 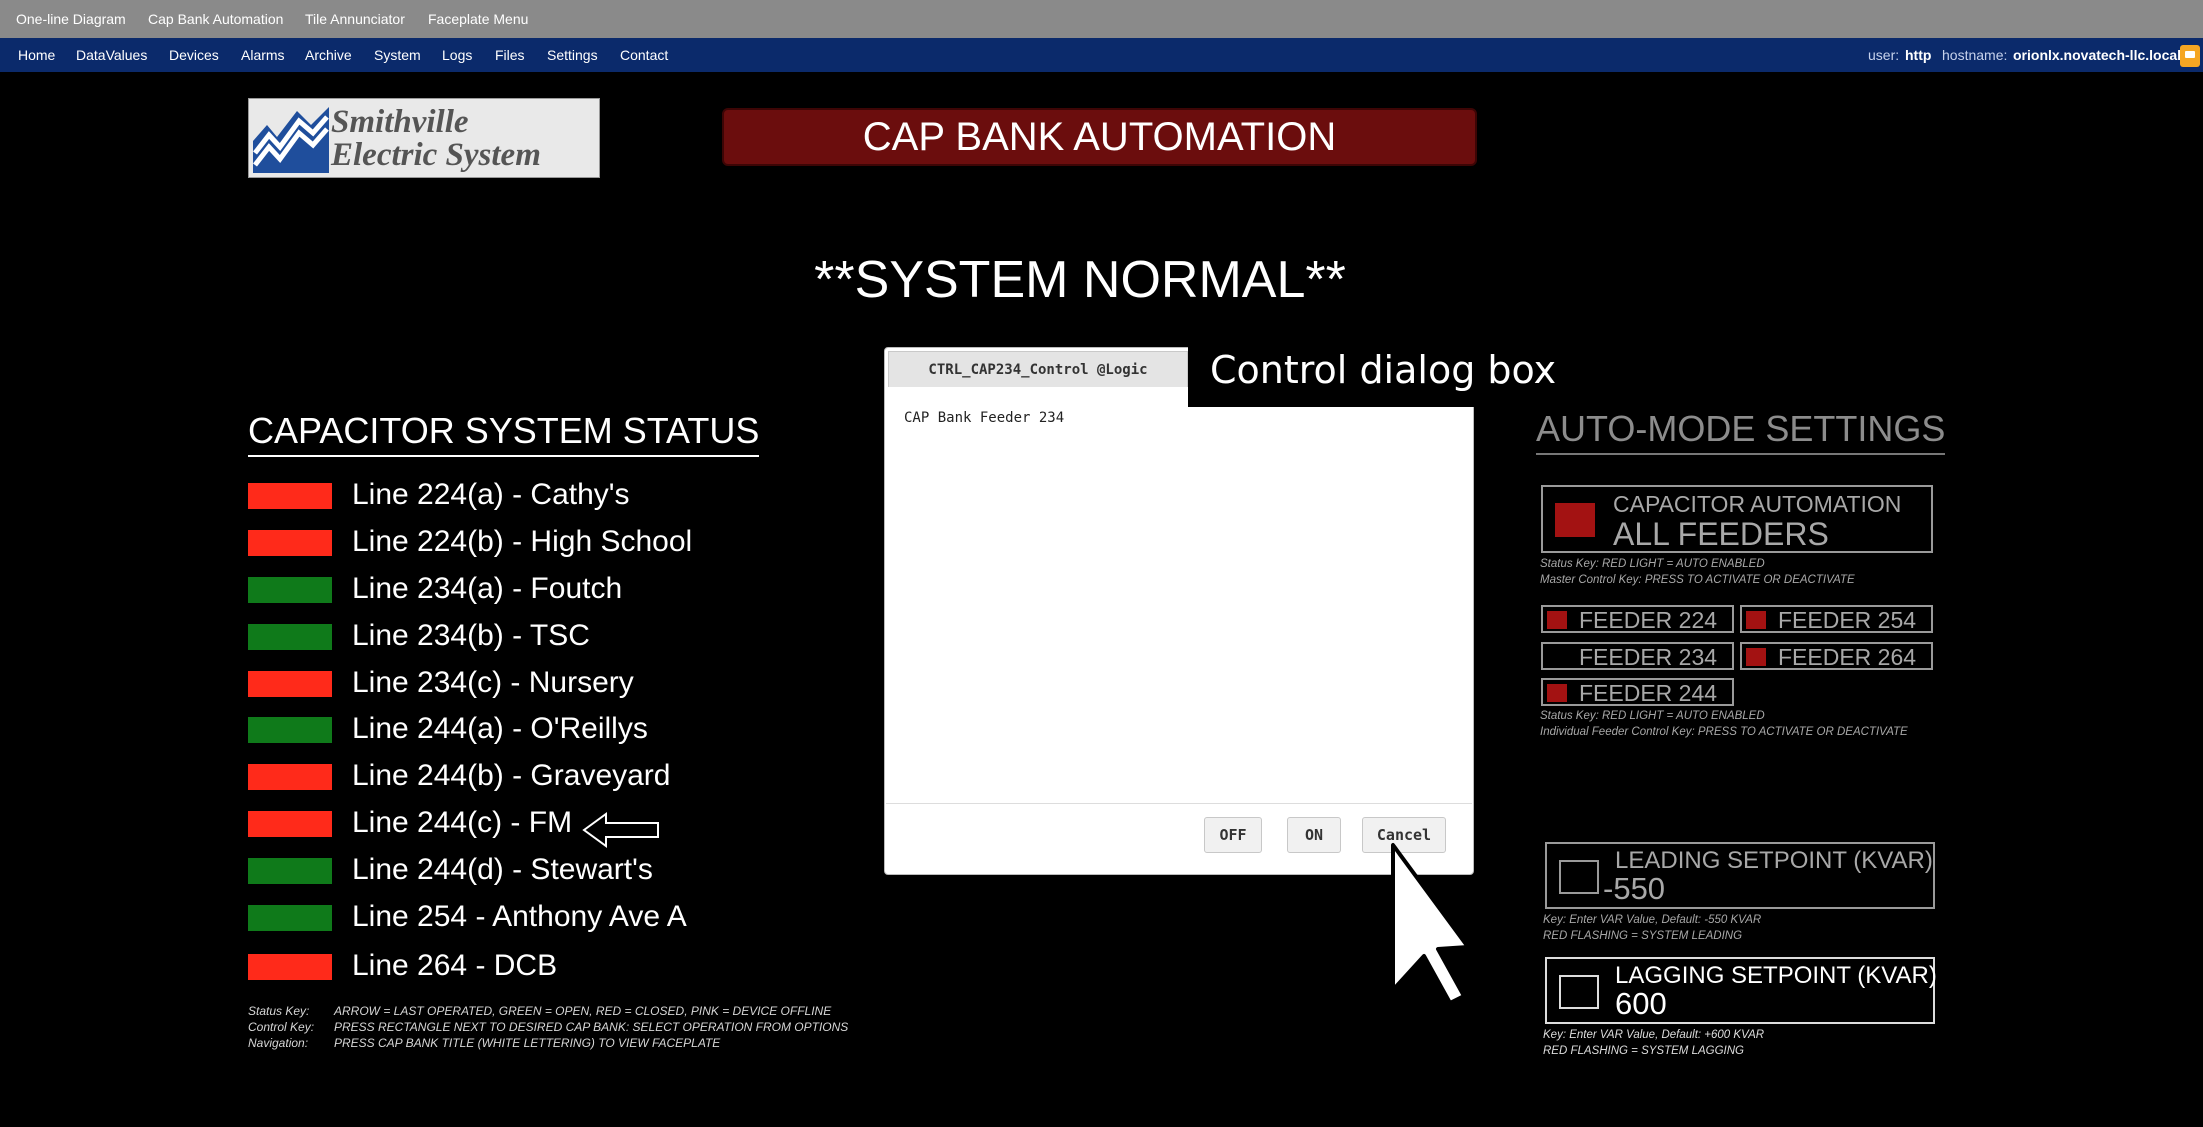 What do you see at coordinates (644, 55) in the screenshot?
I see `nav-contact: Contact` at bounding box center [644, 55].